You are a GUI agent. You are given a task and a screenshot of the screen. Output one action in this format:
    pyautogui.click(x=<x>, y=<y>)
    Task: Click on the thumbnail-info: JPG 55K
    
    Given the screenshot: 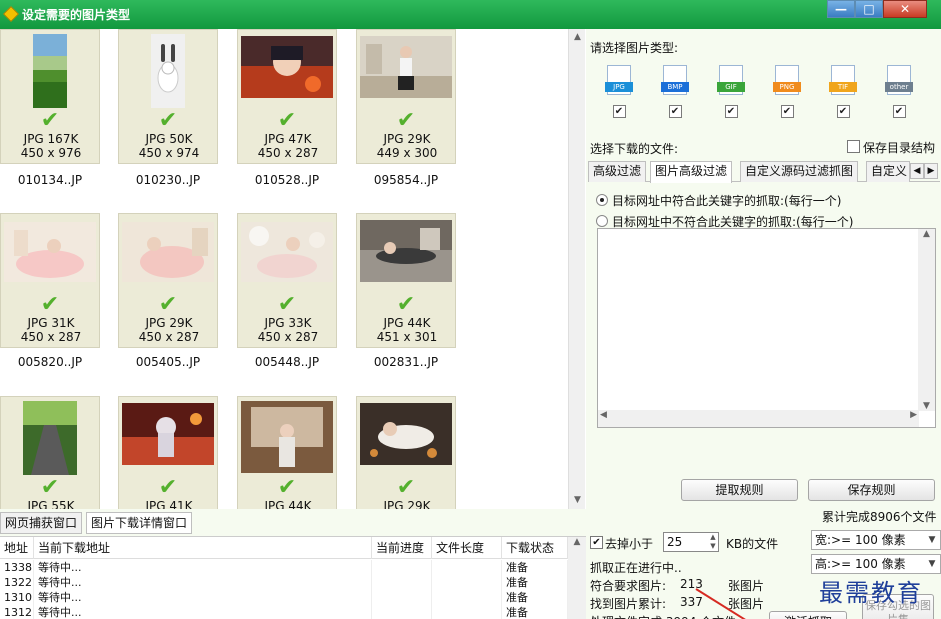 What is the action you would take?
    pyautogui.click(x=51, y=504)
    